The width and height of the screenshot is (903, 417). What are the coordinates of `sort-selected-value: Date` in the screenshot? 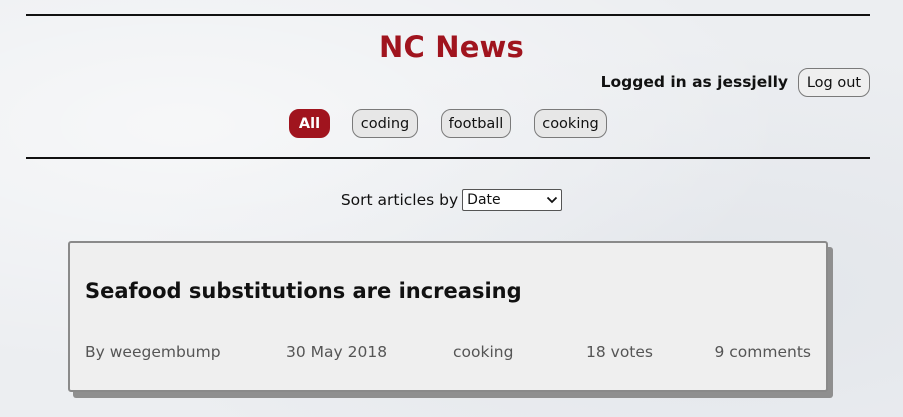 It's located at (484, 200).